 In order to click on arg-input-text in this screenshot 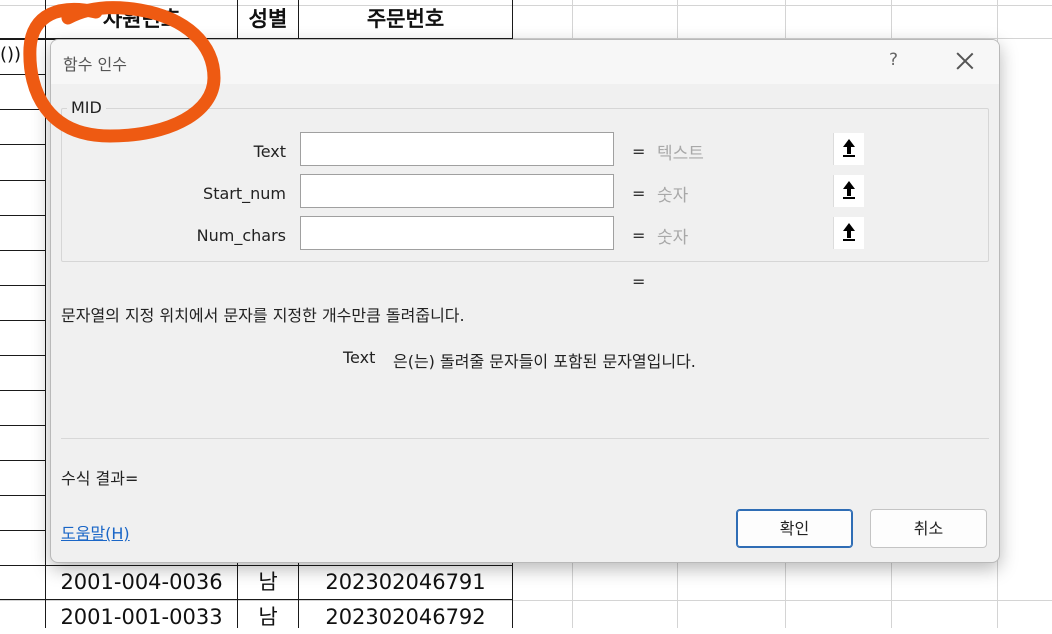, I will do `click(582, 149)`.